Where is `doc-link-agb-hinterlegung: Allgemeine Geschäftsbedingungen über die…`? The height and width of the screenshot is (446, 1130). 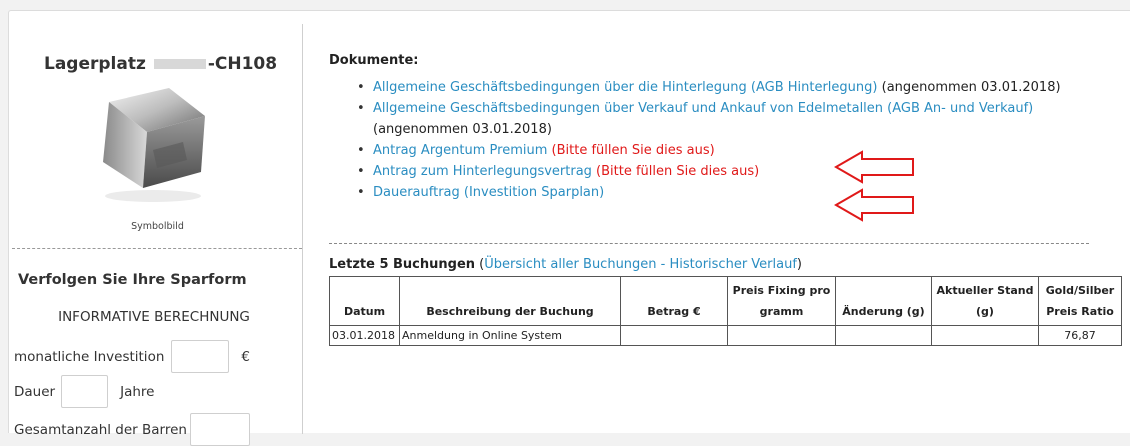 doc-link-agb-hinterlegung: Allgemeine Geschäftsbedingungen über die… is located at coordinates (625, 87).